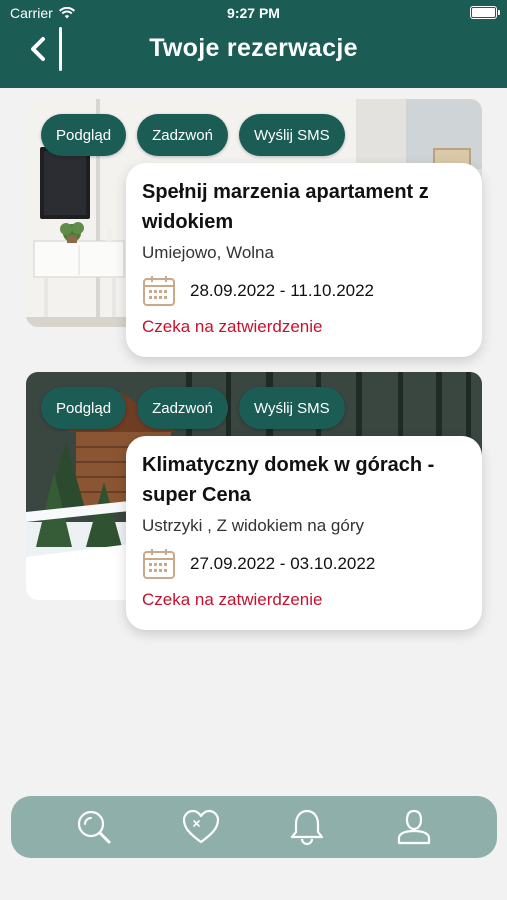 The width and height of the screenshot is (507, 900). I want to click on listing-location: Umiejowo, Wolna, so click(208, 252).